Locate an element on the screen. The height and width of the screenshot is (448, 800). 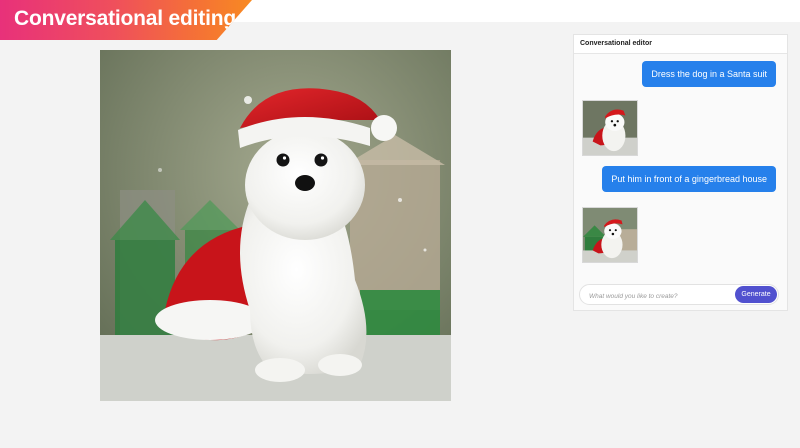
title-banner: Conversational editing is located at coordinates (126, 20).